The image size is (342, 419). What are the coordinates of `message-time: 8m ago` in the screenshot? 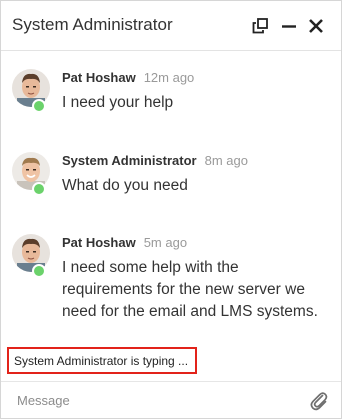 It's located at (226, 160).